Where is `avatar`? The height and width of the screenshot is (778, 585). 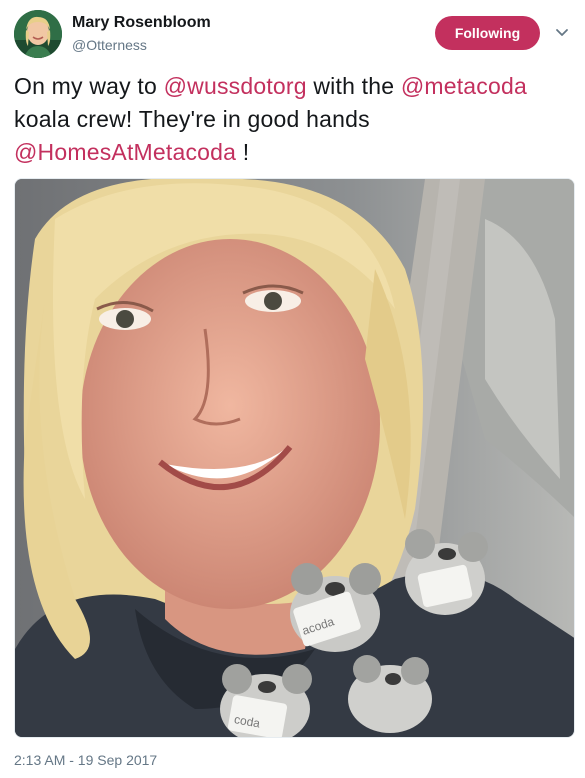 avatar is located at coordinates (38, 34).